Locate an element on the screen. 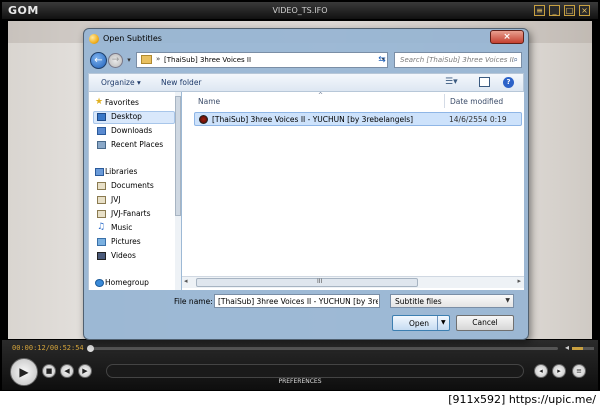 This screenshot has width=600, height=409. nav-label: Documents is located at coordinates (132, 185).